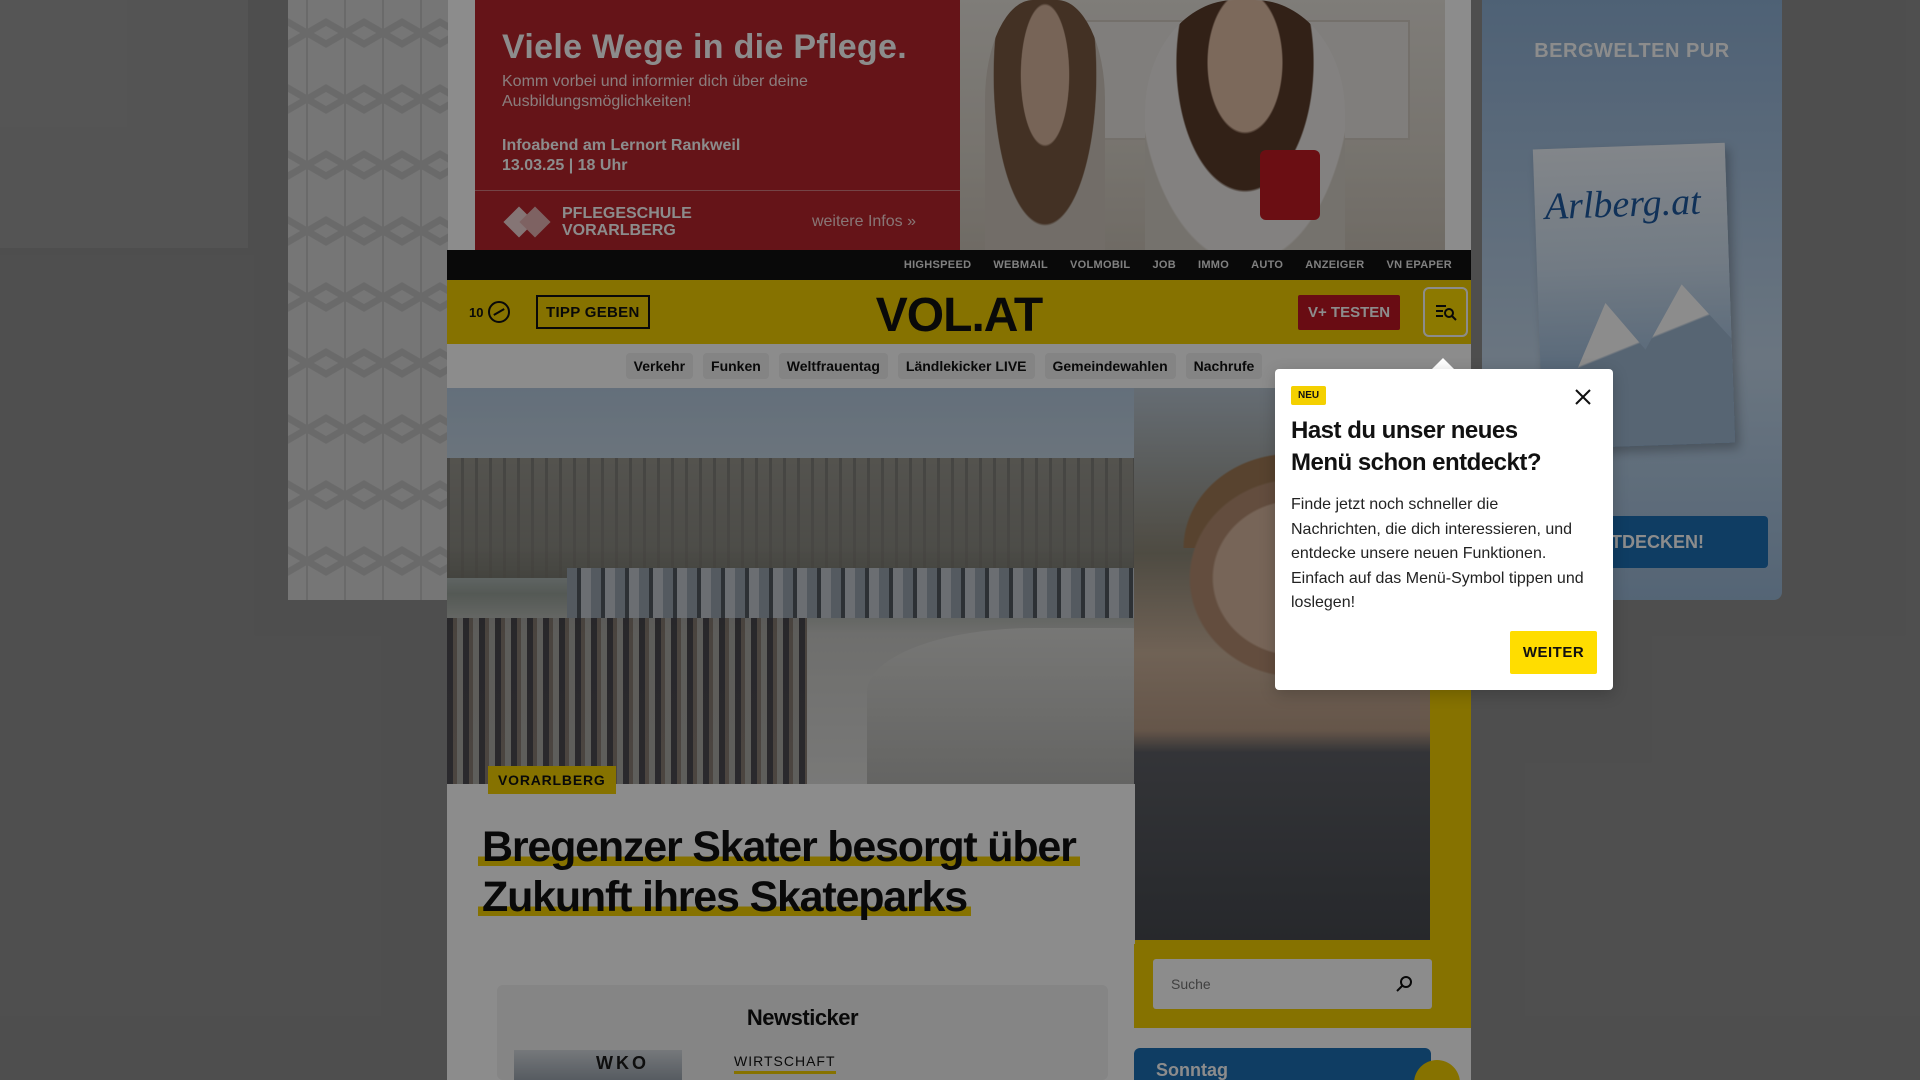 The height and width of the screenshot is (1080, 1920). I want to click on popup-pointer, so click(1443, 363).